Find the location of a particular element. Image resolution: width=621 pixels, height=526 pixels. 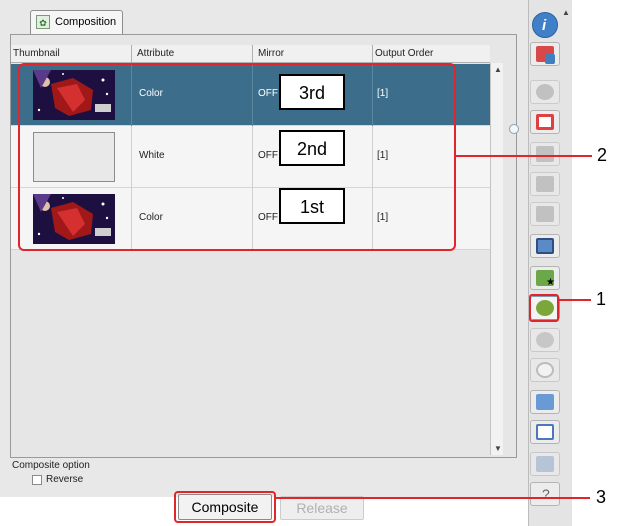

header-attribute: Attribute is located at coordinates (156, 53).